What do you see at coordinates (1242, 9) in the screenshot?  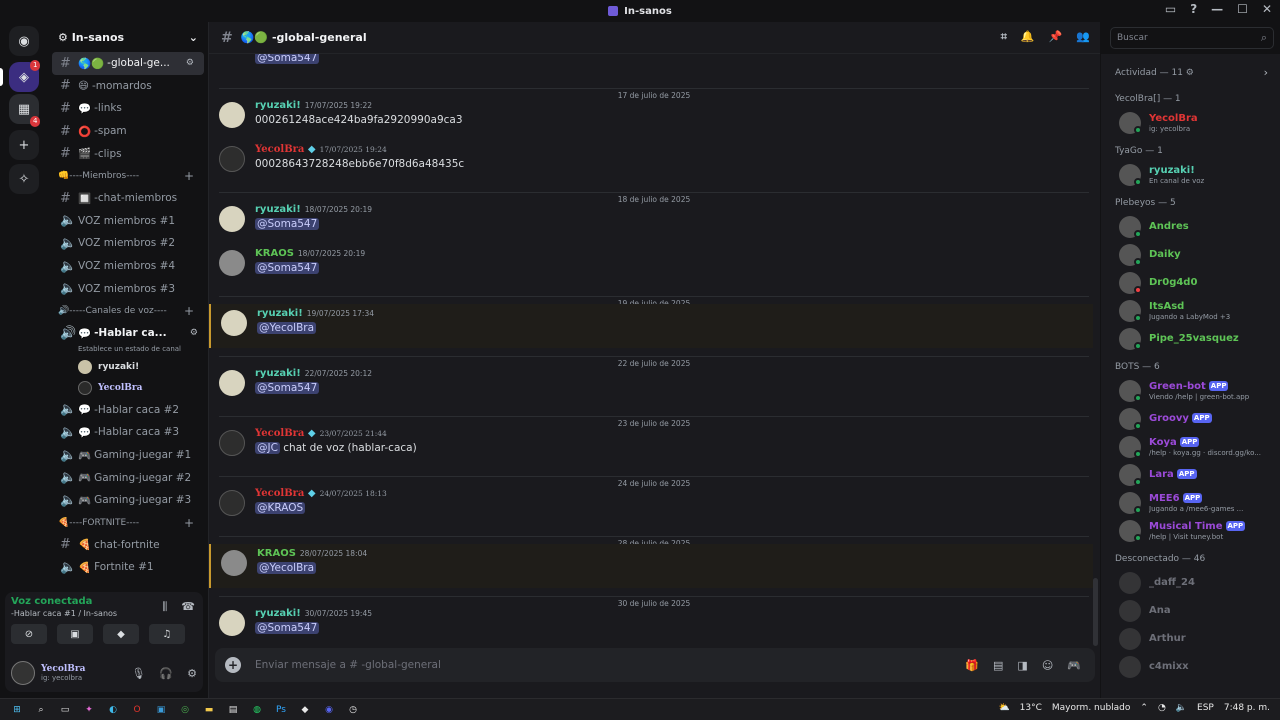 I see `maximize-button: ☐` at bounding box center [1242, 9].